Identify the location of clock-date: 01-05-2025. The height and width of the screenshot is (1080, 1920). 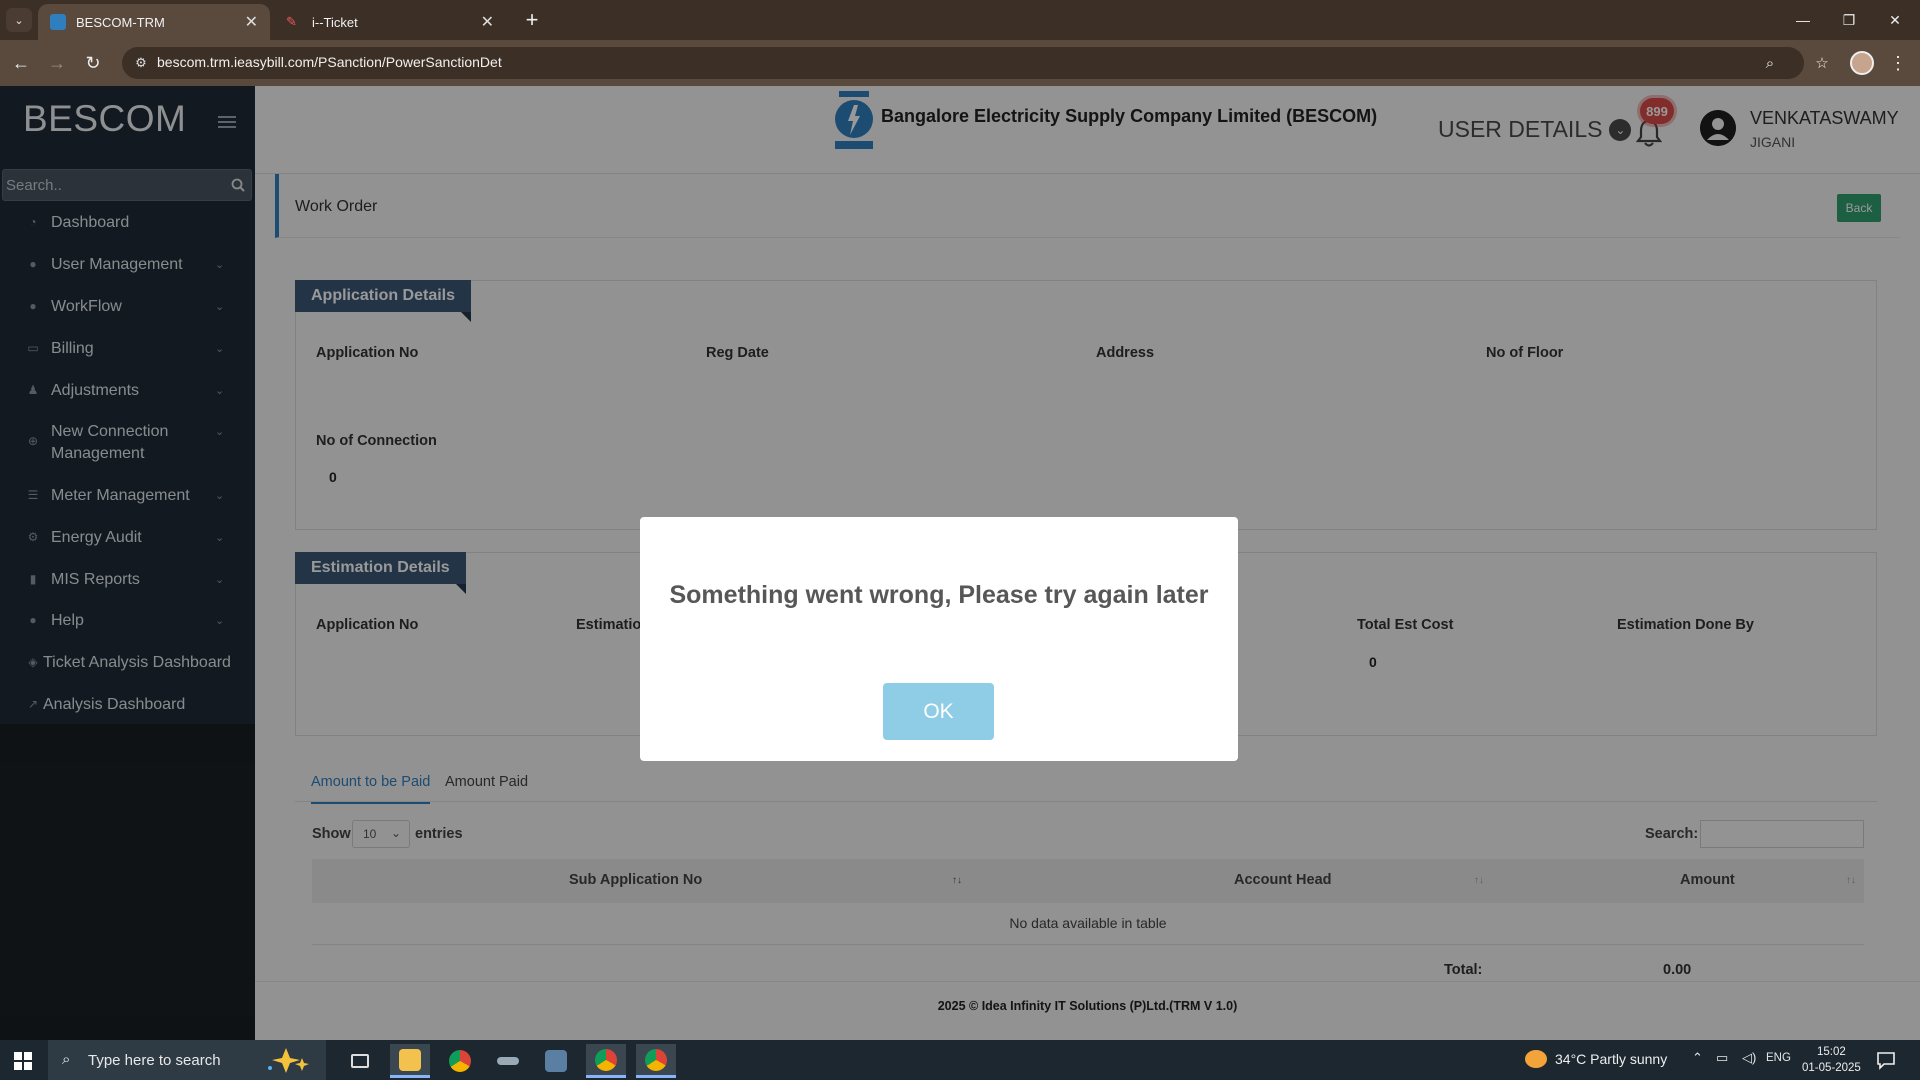
(1831, 1068).